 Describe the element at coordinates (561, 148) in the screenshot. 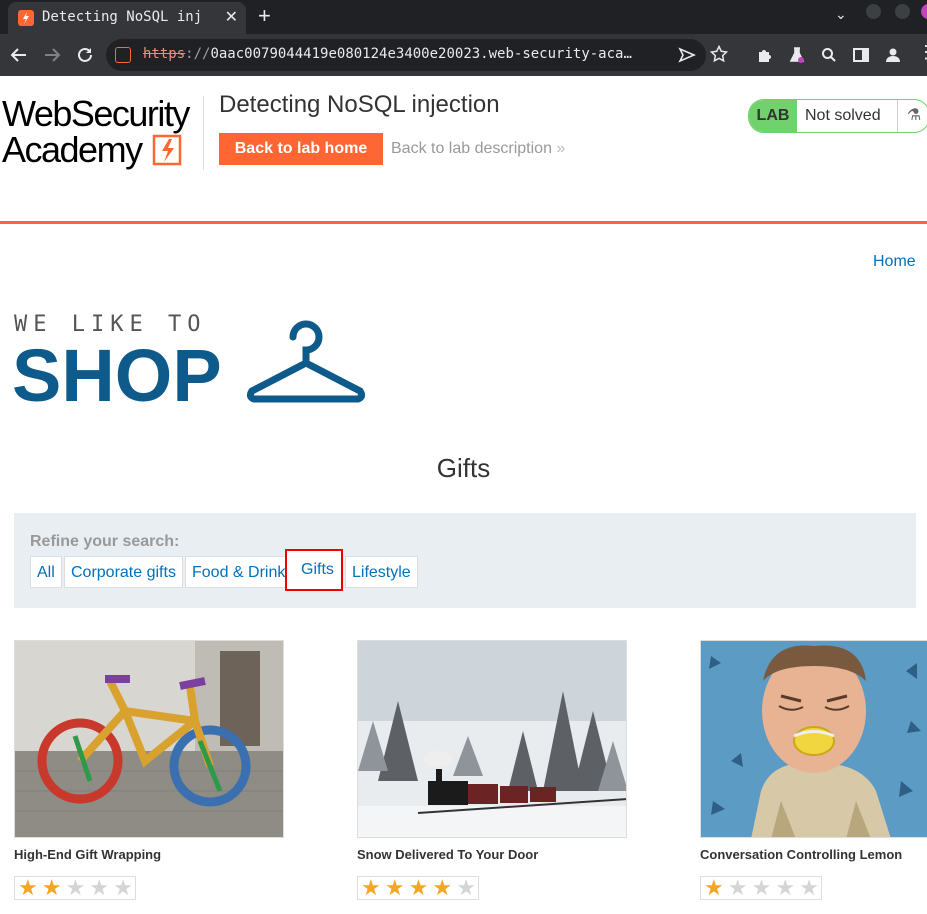

I see `double-chevron-icon: »` at that location.